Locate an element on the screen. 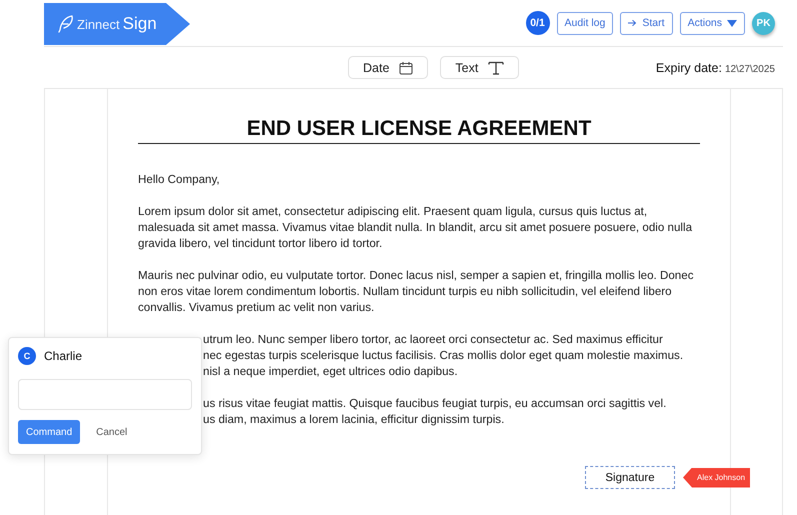 The height and width of the screenshot is (515, 797). user-name: Charlie is located at coordinates (63, 356).